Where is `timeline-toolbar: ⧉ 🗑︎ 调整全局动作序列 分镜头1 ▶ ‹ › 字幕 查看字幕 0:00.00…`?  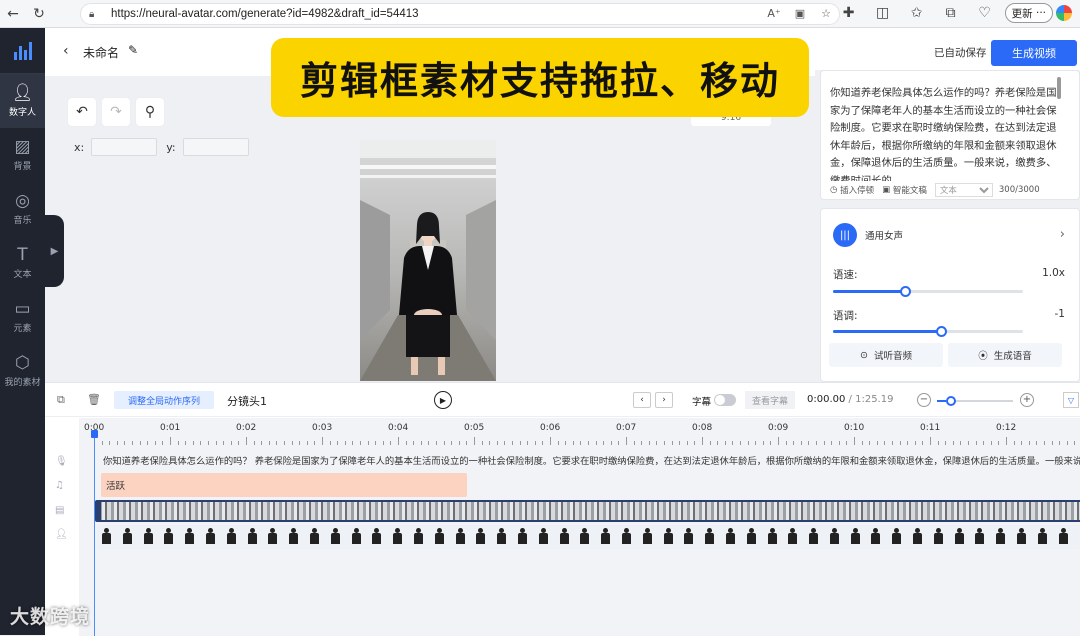 timeline-toolbar: ⧉ 🗑︎ 调整全局动作序列 分镜头1 ▶ ‹ › 字幕 查看字幕 0:00.00… is located at coordinates (562, 400).